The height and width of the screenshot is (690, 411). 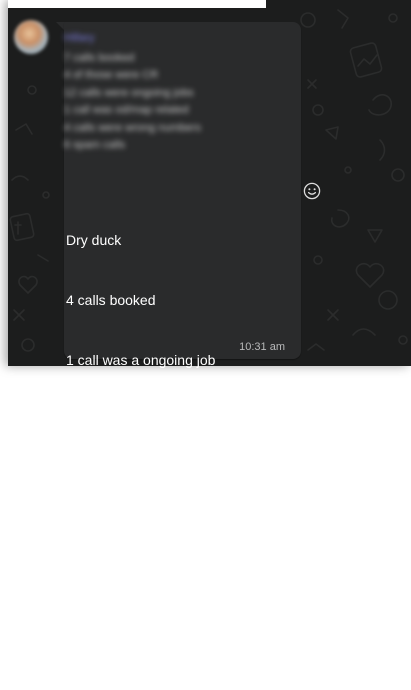 I want to click on react-emoji-button, so click(x=312, y=191).